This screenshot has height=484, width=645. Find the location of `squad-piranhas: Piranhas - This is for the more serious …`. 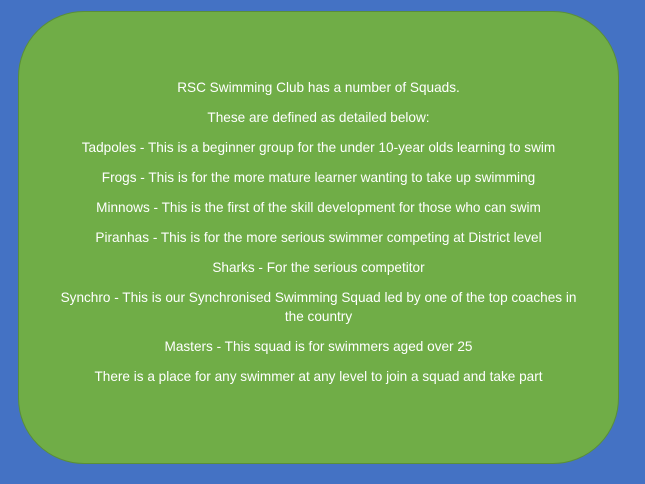

squad-piranhas: Piranhas - This is for the more serious … is located at coordinates (318, 237).